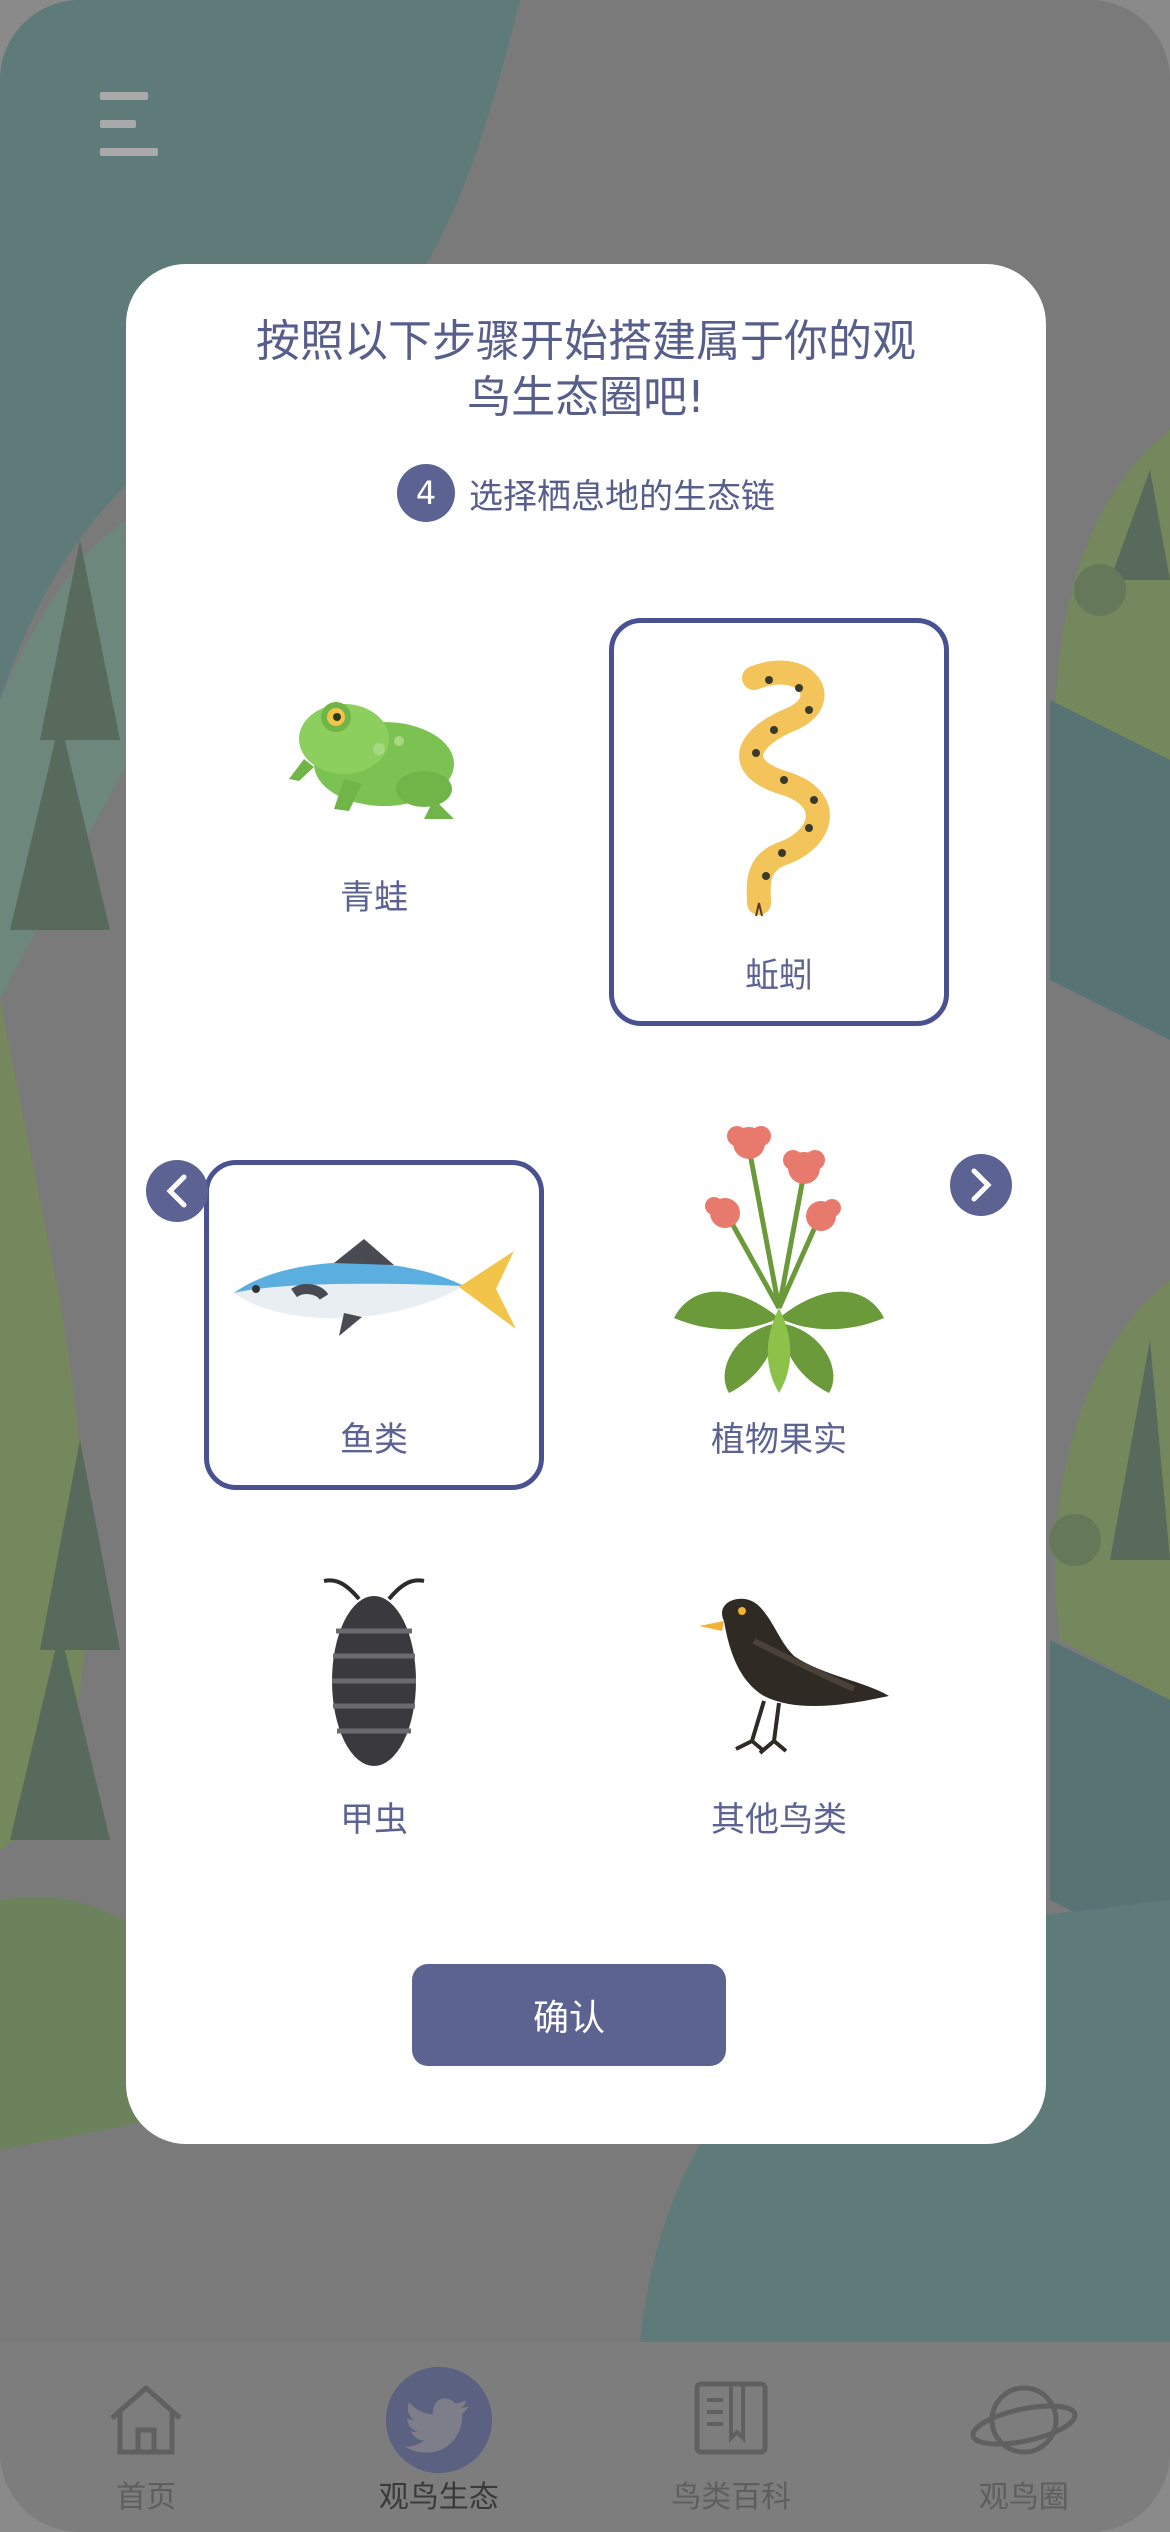 The height and width of the screenshot is (2532, 1170). I want to click on option-label: 其他鸟类, so click(779, 1820).